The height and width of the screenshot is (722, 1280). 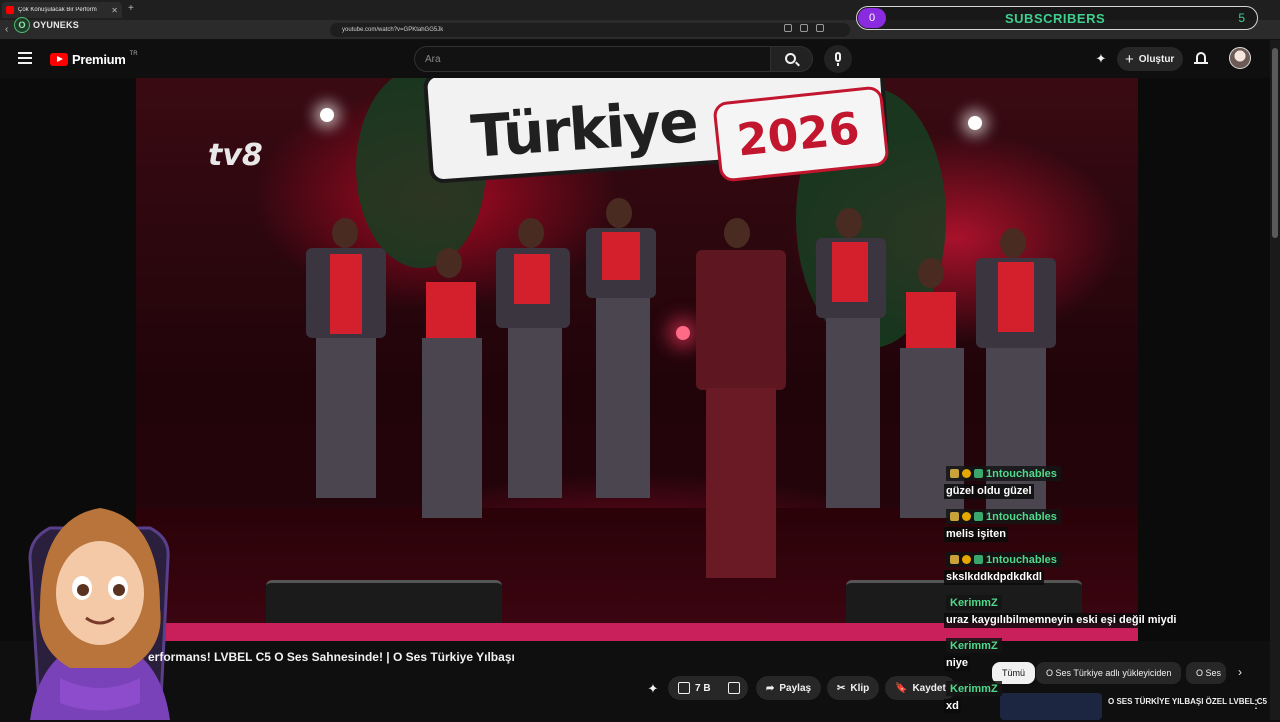 What do you see at coordinates (788, 28) in the screenshot?
I see `translate-icon` at bounding box center [788, 28].